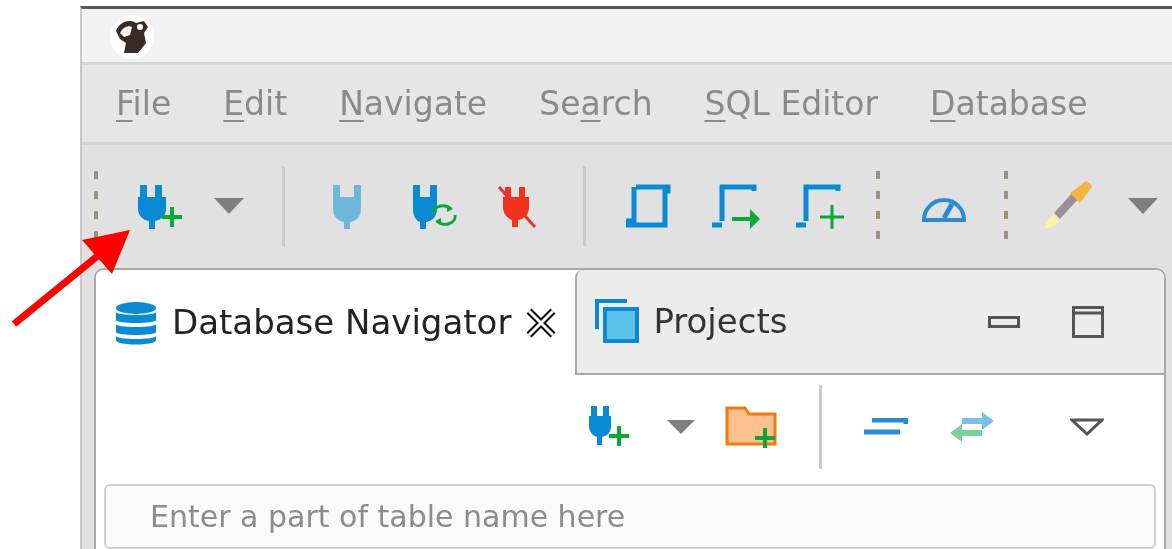  Describe the element at coordinates (413, 104) in the screenshot. I see `menu-item: Navigate` at that location.